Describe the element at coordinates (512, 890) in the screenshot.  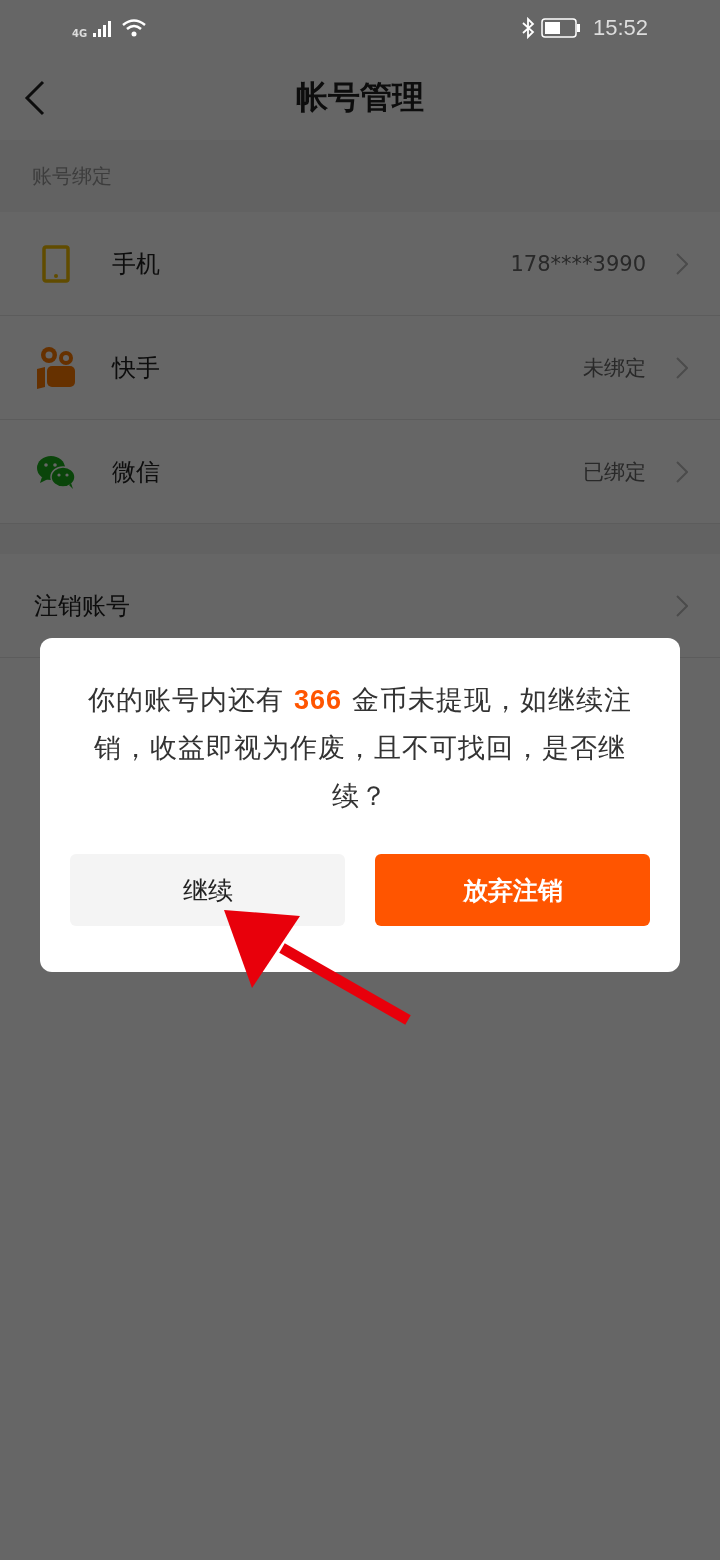
I see `abandon-button: 放弃注销` at that location.